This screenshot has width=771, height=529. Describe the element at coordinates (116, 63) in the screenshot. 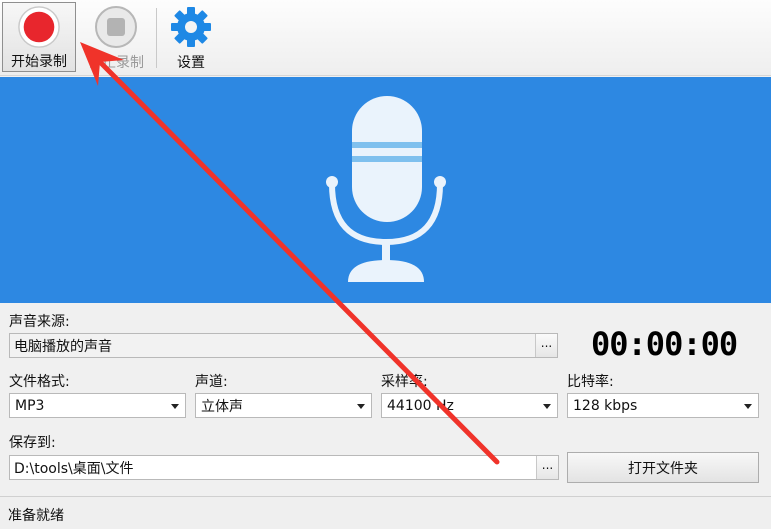

I see `stop-recording-label: 停止录制` at that location.